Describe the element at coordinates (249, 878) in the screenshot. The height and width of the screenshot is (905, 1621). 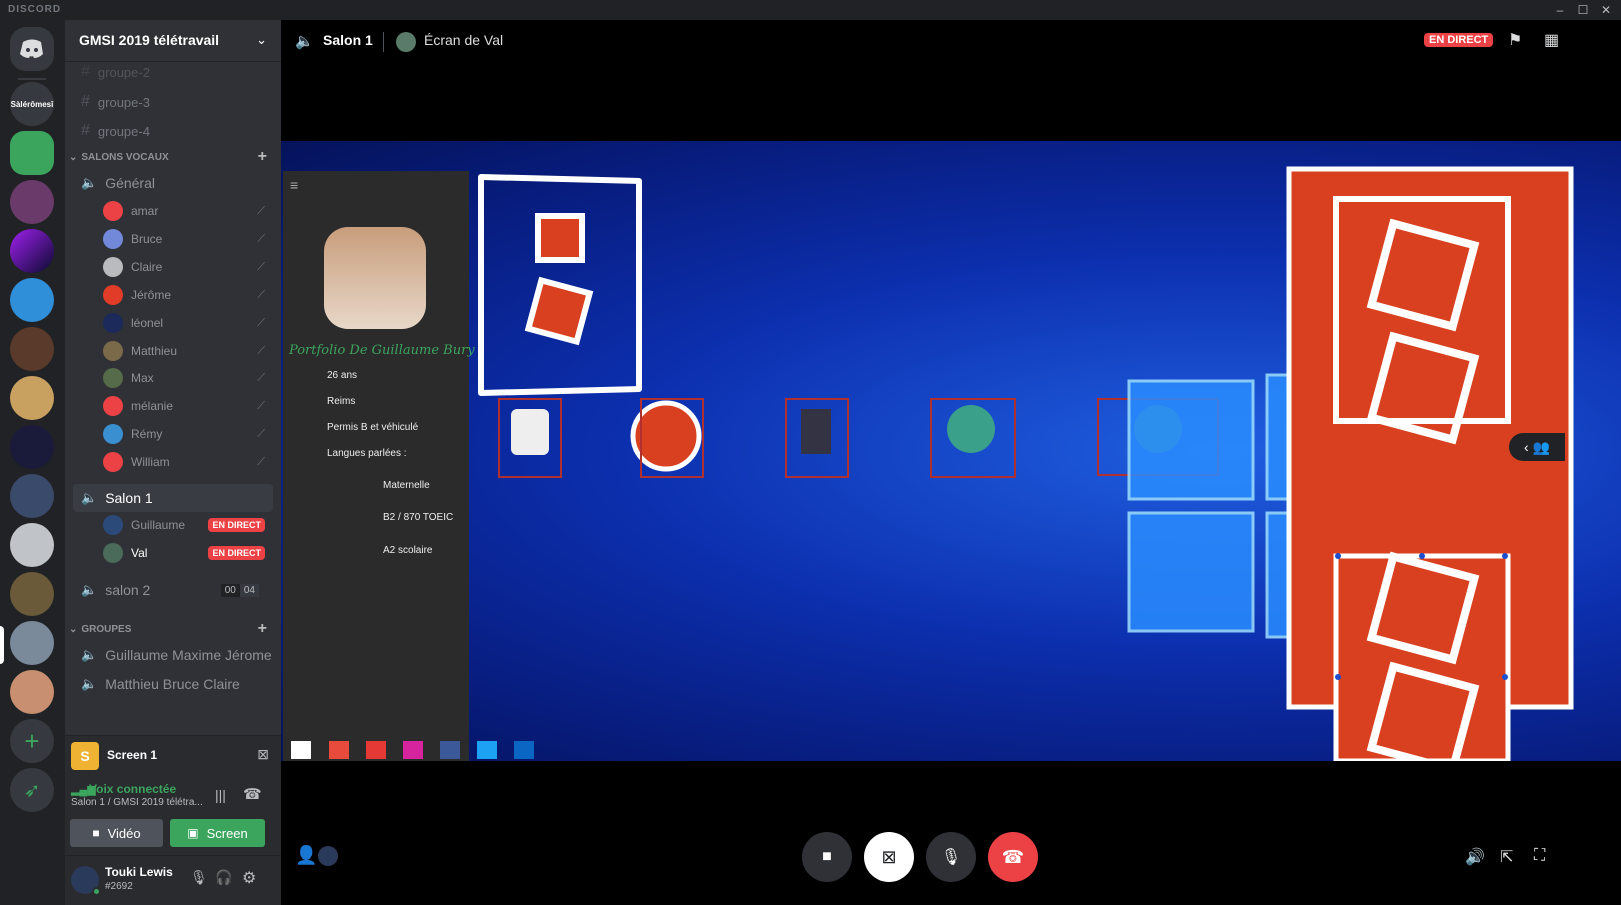
I see `settings-gear-icon: ⚙` at that location.